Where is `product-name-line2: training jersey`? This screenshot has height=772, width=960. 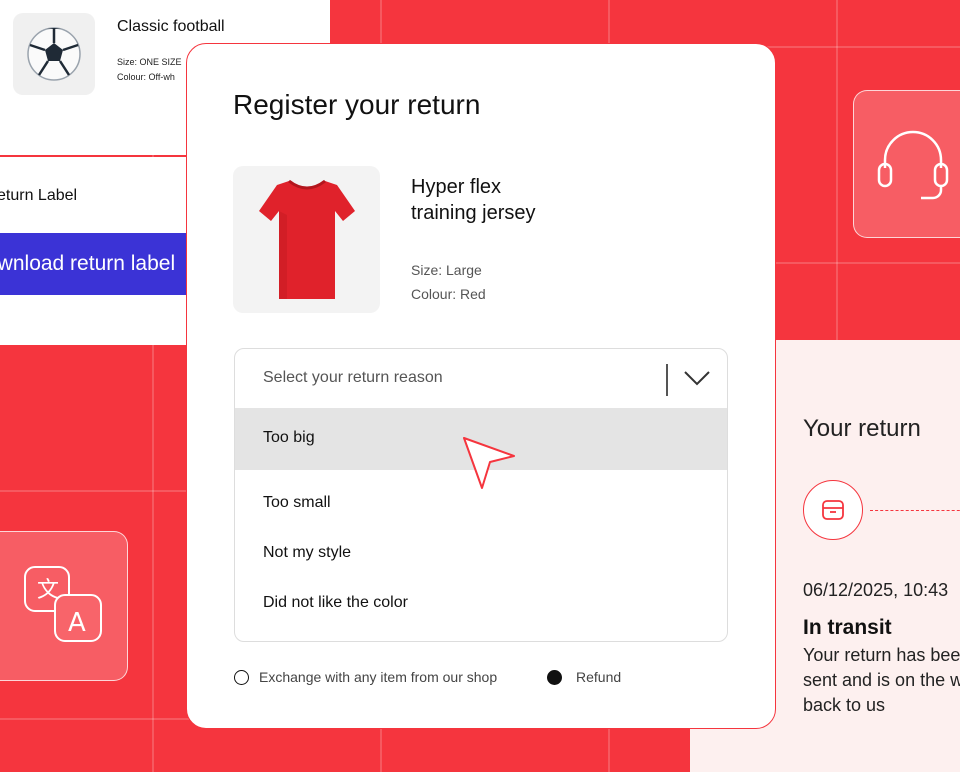
product-name-line2: training jersey is located at coordinates (473, 213).